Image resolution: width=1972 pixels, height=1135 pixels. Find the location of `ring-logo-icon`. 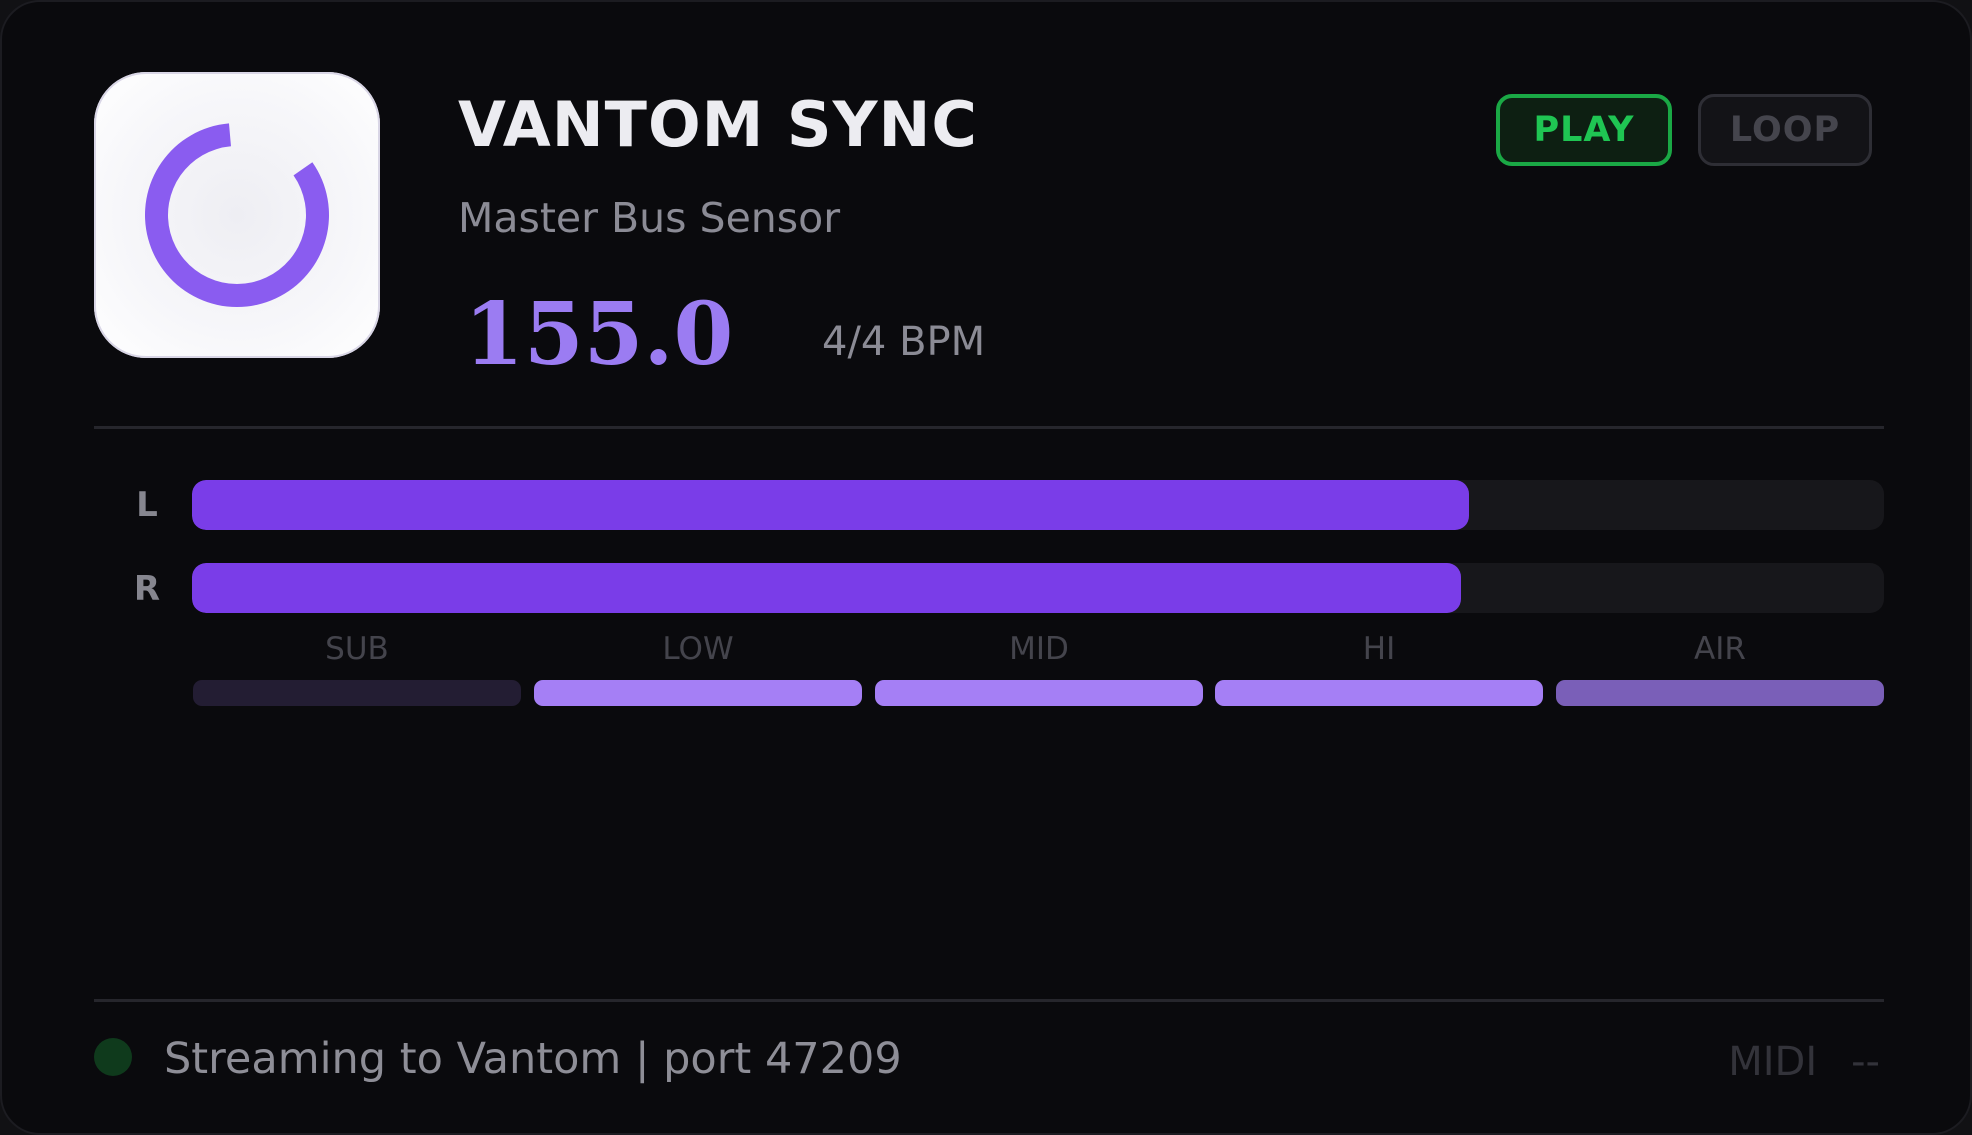

ring-logo-icon is located at coordinates (237, 215).